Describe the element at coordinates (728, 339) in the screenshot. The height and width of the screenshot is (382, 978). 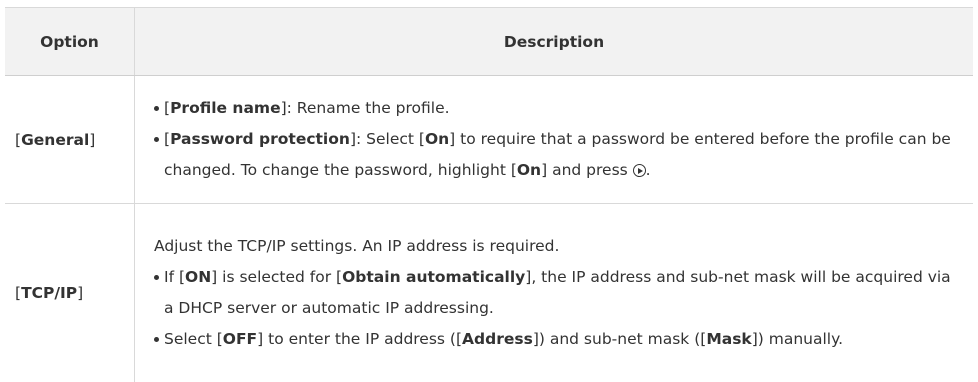
I see `setting-name: Mask` at that location.